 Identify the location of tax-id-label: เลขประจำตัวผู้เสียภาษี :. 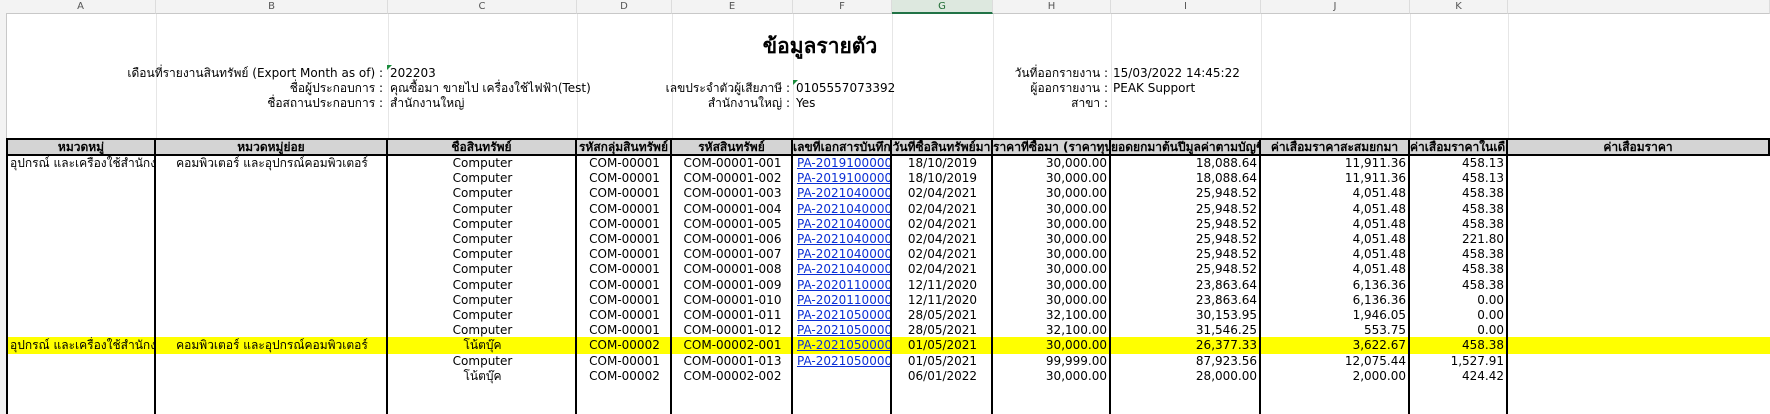
(727, 88).